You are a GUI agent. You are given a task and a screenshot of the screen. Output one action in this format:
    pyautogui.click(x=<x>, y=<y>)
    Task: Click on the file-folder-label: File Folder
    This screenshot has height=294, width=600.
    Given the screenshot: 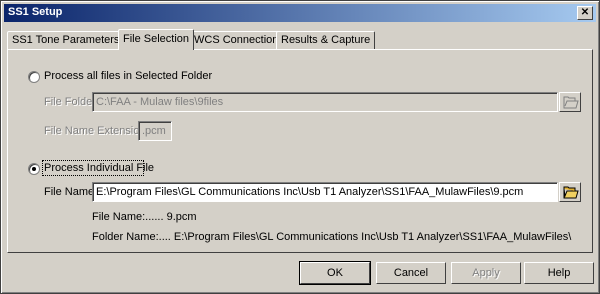 What is the action you would take?
    pyautogui.click(x=70, y=102)
    